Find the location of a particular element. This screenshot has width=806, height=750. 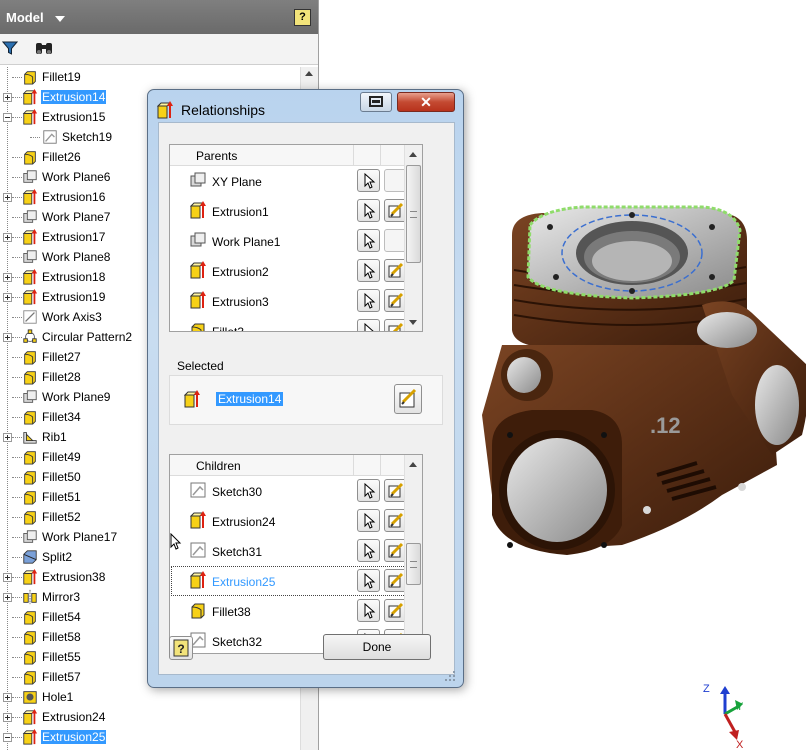

parents-row: Extrusion2 is located at coordinates (296, 271).